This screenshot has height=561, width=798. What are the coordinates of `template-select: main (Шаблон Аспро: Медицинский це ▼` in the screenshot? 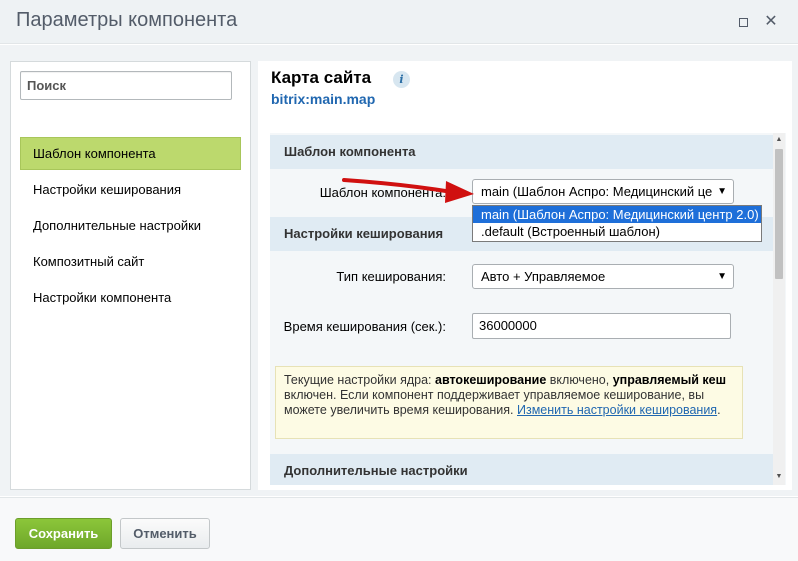 It's located at (603, 191).